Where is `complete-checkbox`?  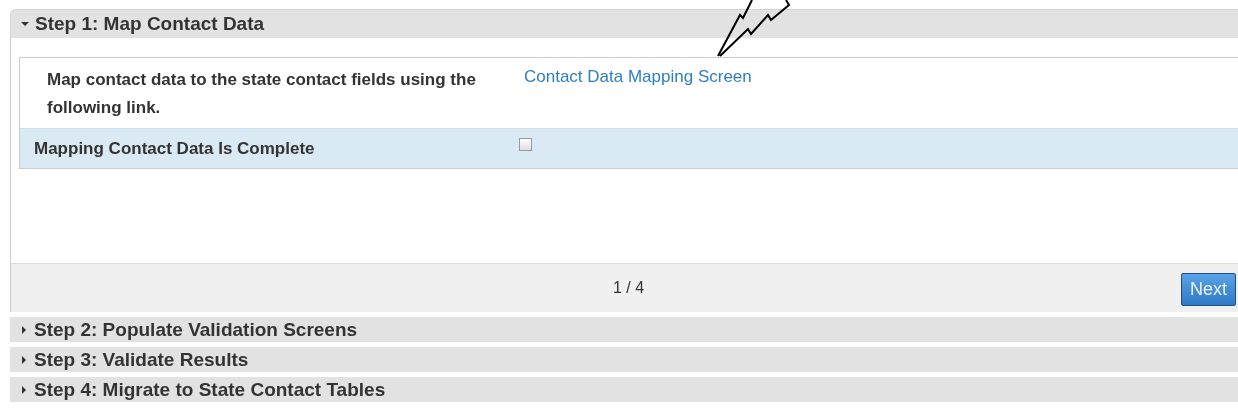
complete-checkbox is located at coordinates (525, 144).